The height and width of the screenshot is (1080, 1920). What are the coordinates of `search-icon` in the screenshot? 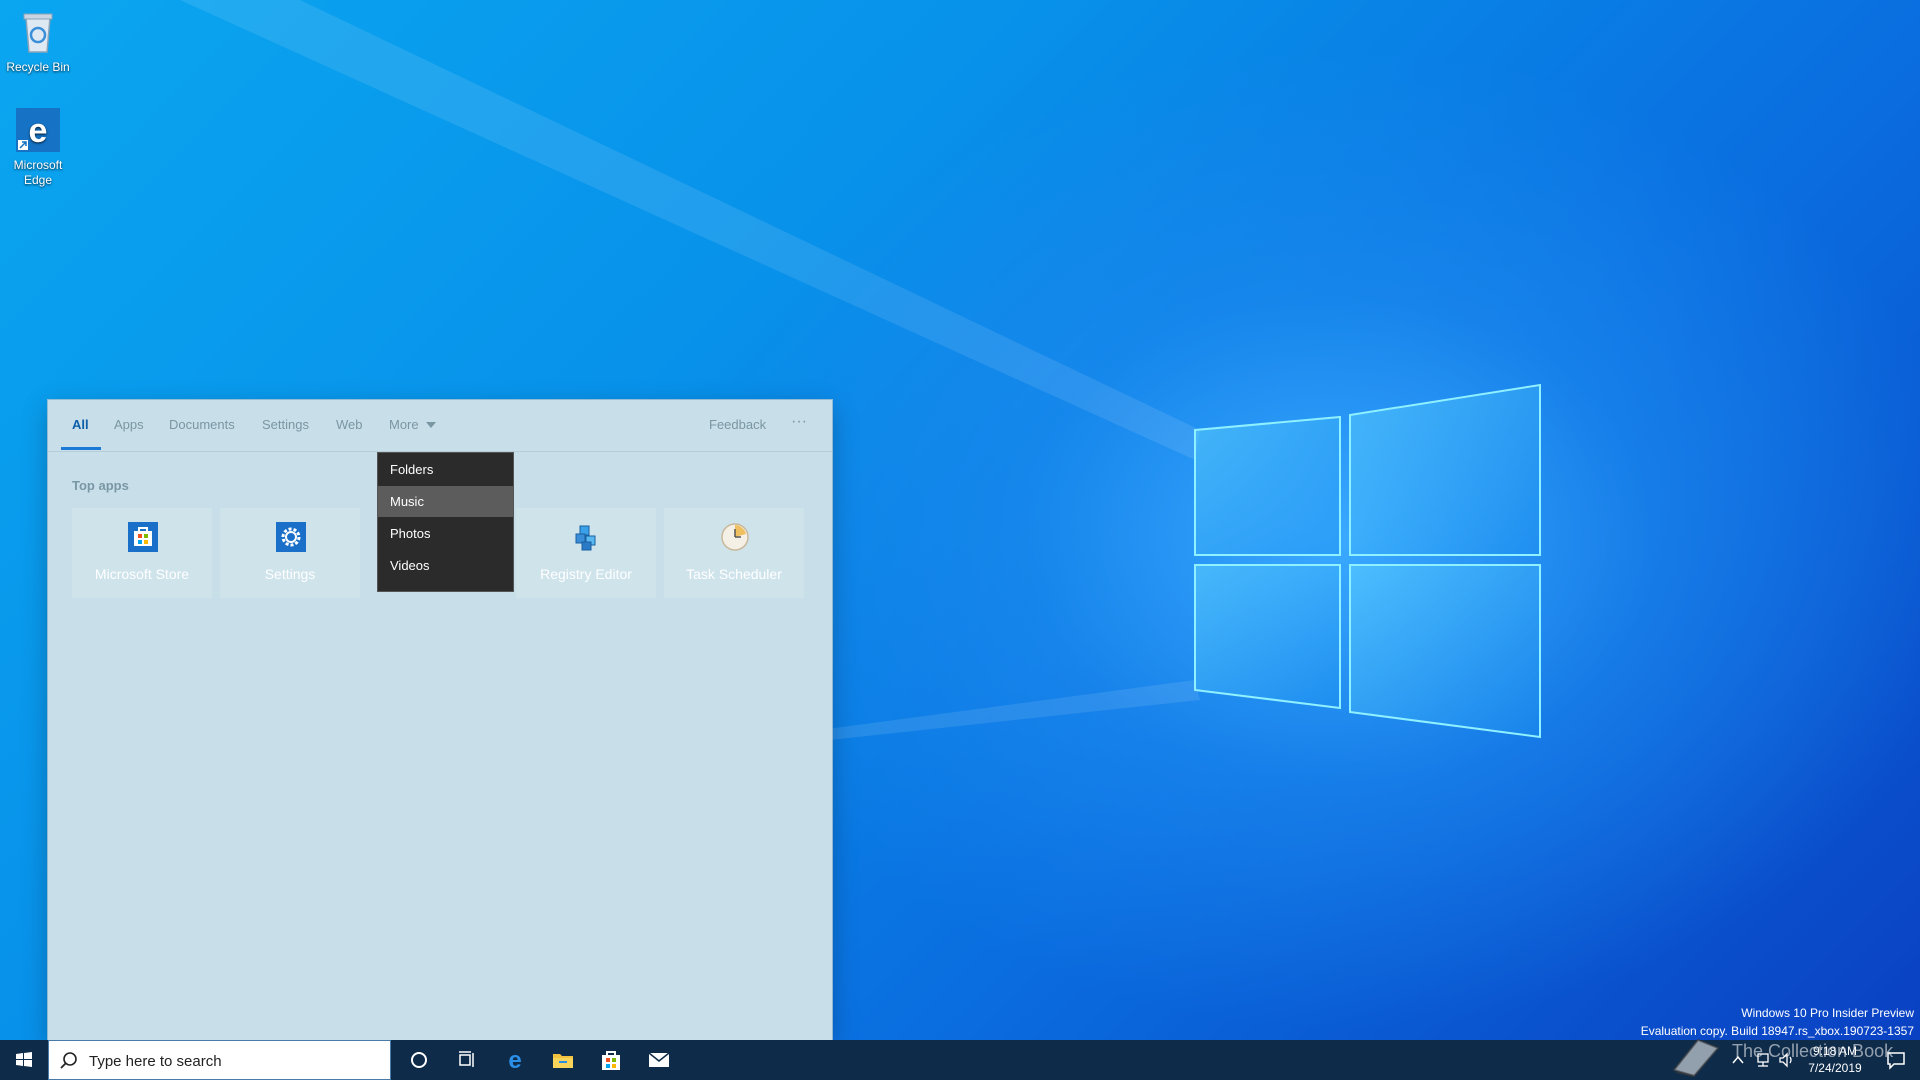 It's located at (68, 1060).